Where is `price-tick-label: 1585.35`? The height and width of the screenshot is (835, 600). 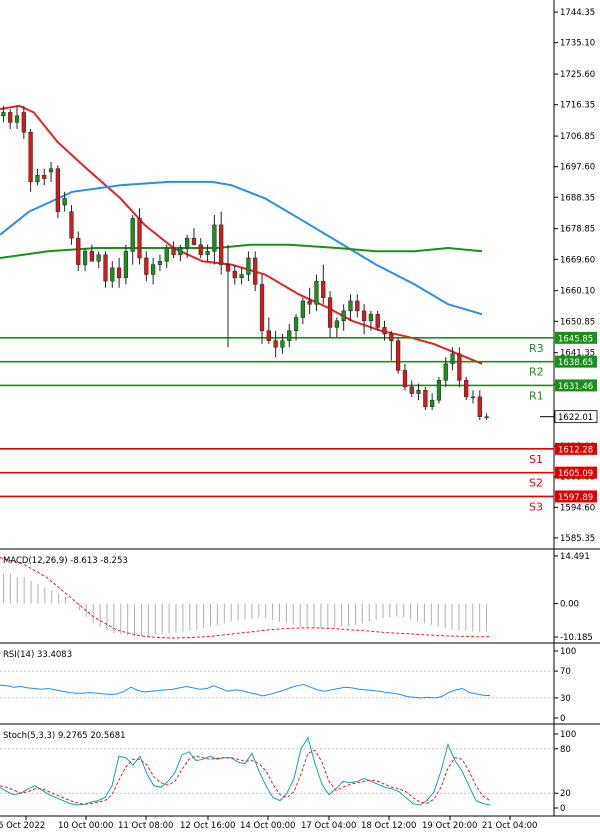 price-tick-label: 1585.35 is located at coordinates (577, 539).